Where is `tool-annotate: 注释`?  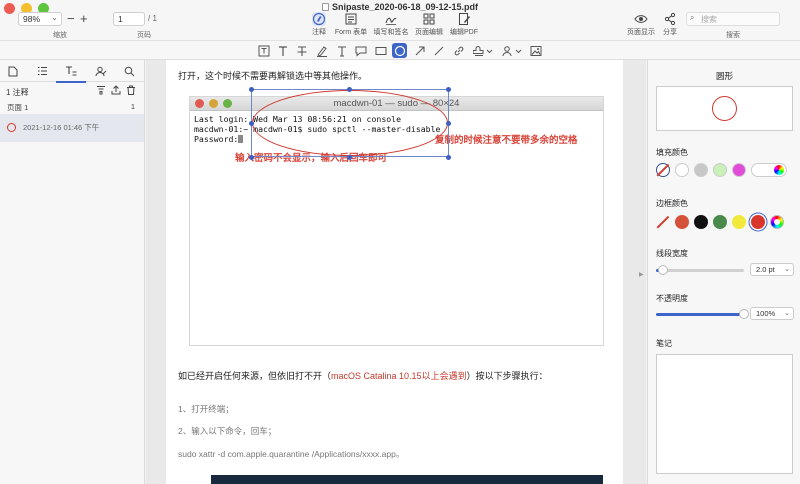 tool-annotate: 注释 is located at coordinates (319, 24).